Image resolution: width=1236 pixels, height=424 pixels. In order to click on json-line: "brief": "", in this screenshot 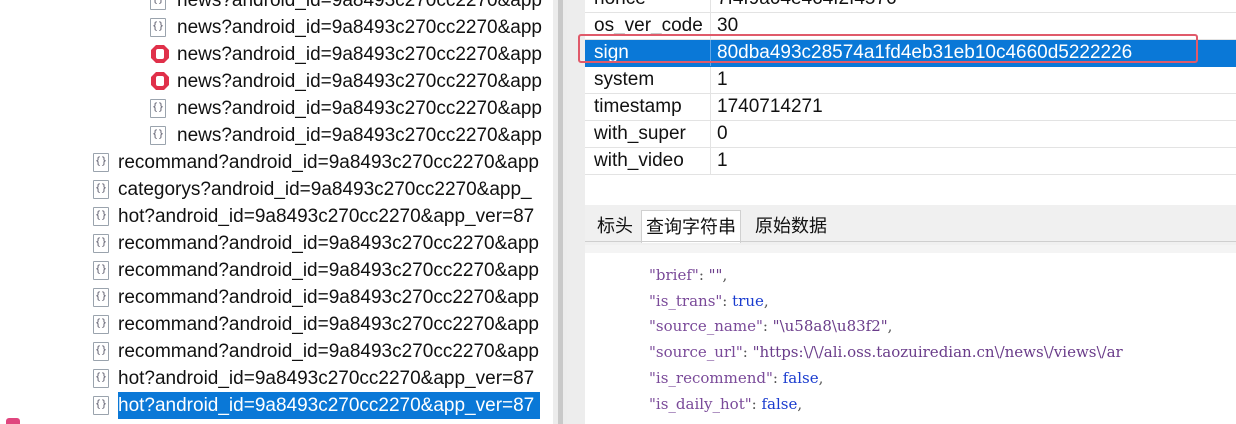, I will do `click(688, 275)`.